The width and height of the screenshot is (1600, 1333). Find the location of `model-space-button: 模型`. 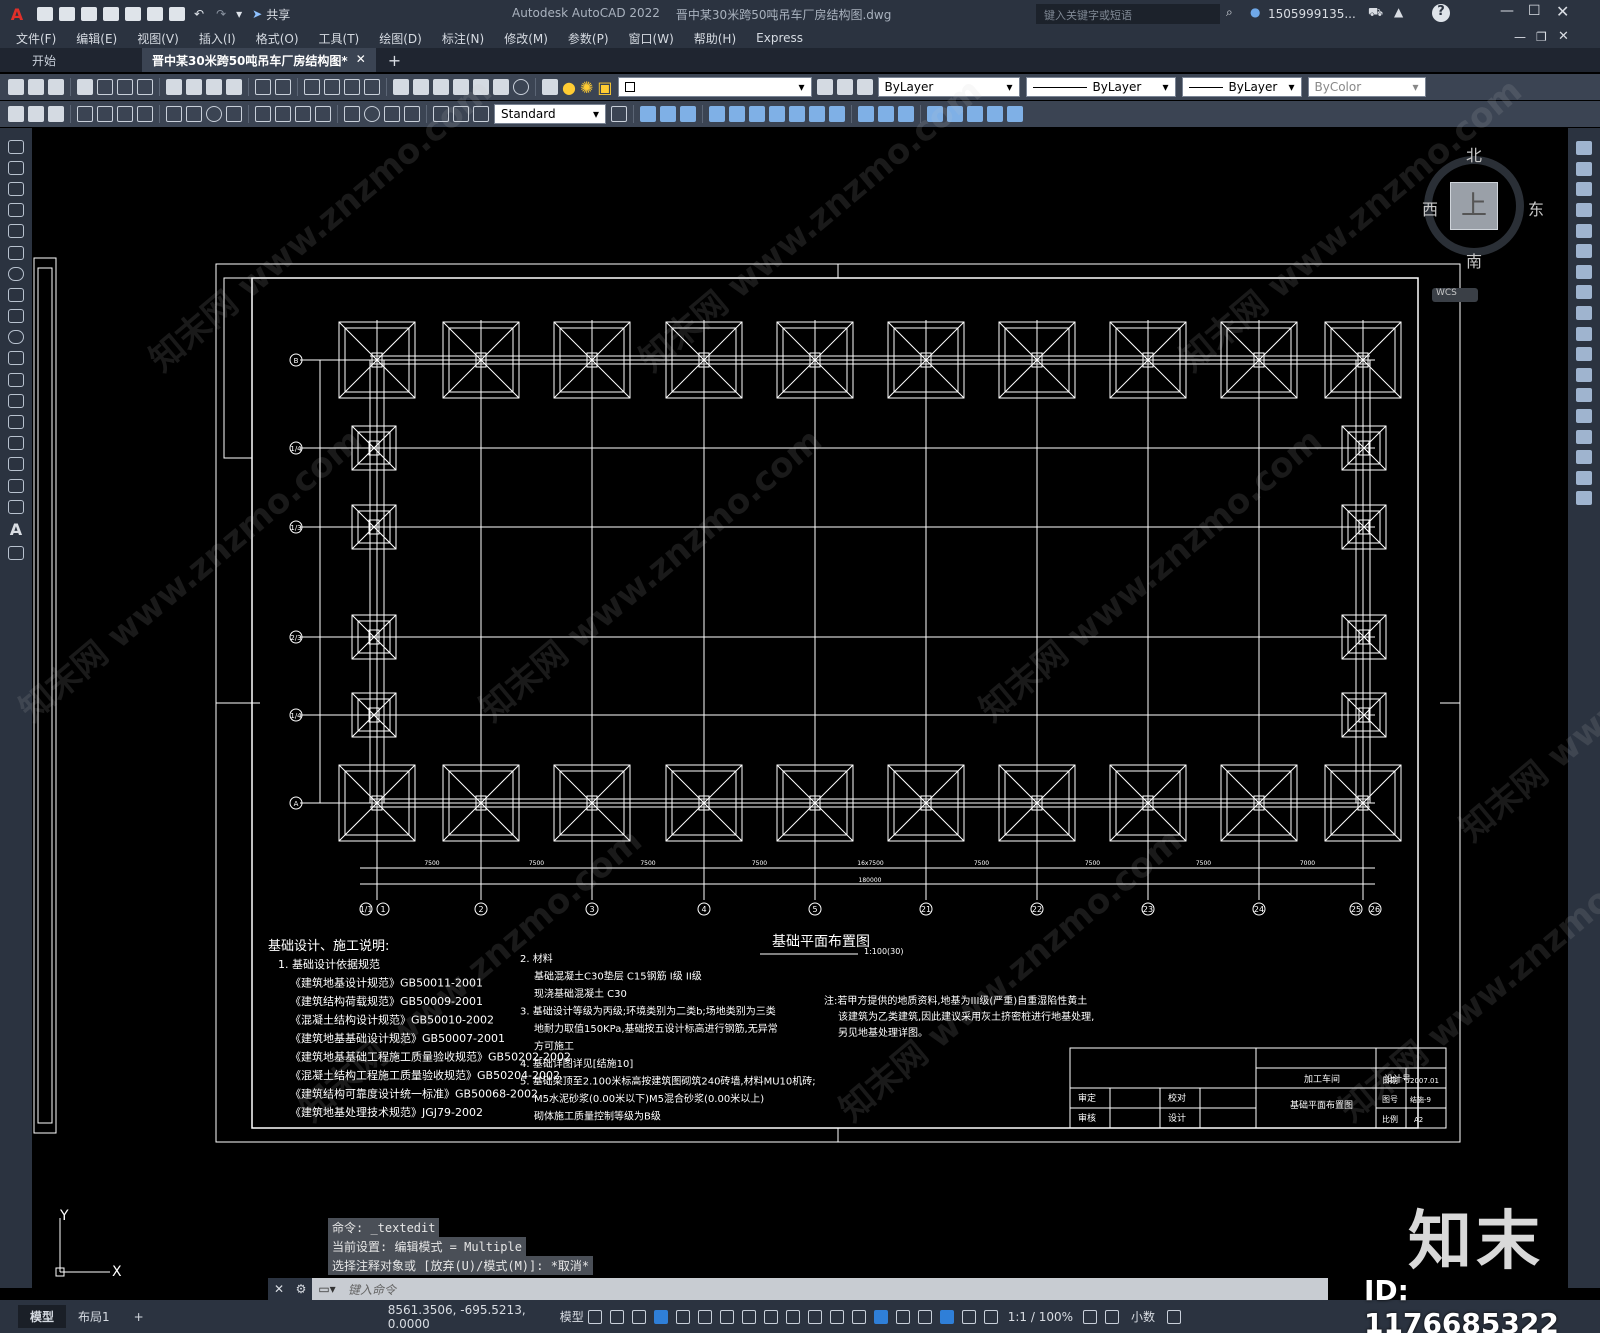

model-space-button: 模型 is located at coordinates (572, 1316).